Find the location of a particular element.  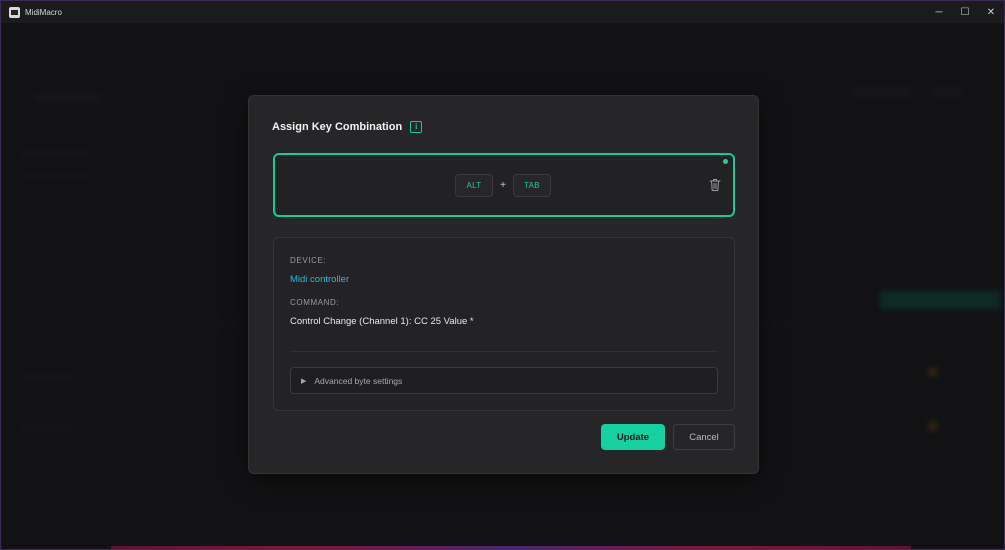

command-label: COMMAND: is located at coordinates (315, 302).